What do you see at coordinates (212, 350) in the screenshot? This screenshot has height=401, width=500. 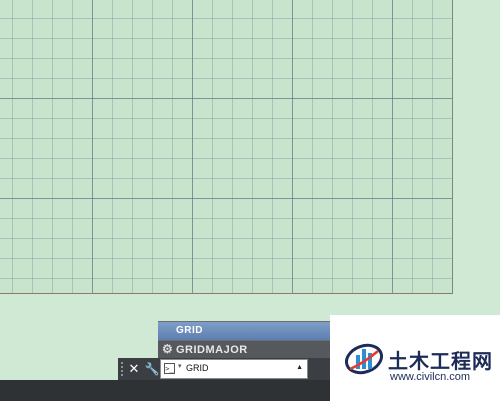 I see `autocomplete-item-label: GRIDMAJOR` at bounding box center [212, 350].